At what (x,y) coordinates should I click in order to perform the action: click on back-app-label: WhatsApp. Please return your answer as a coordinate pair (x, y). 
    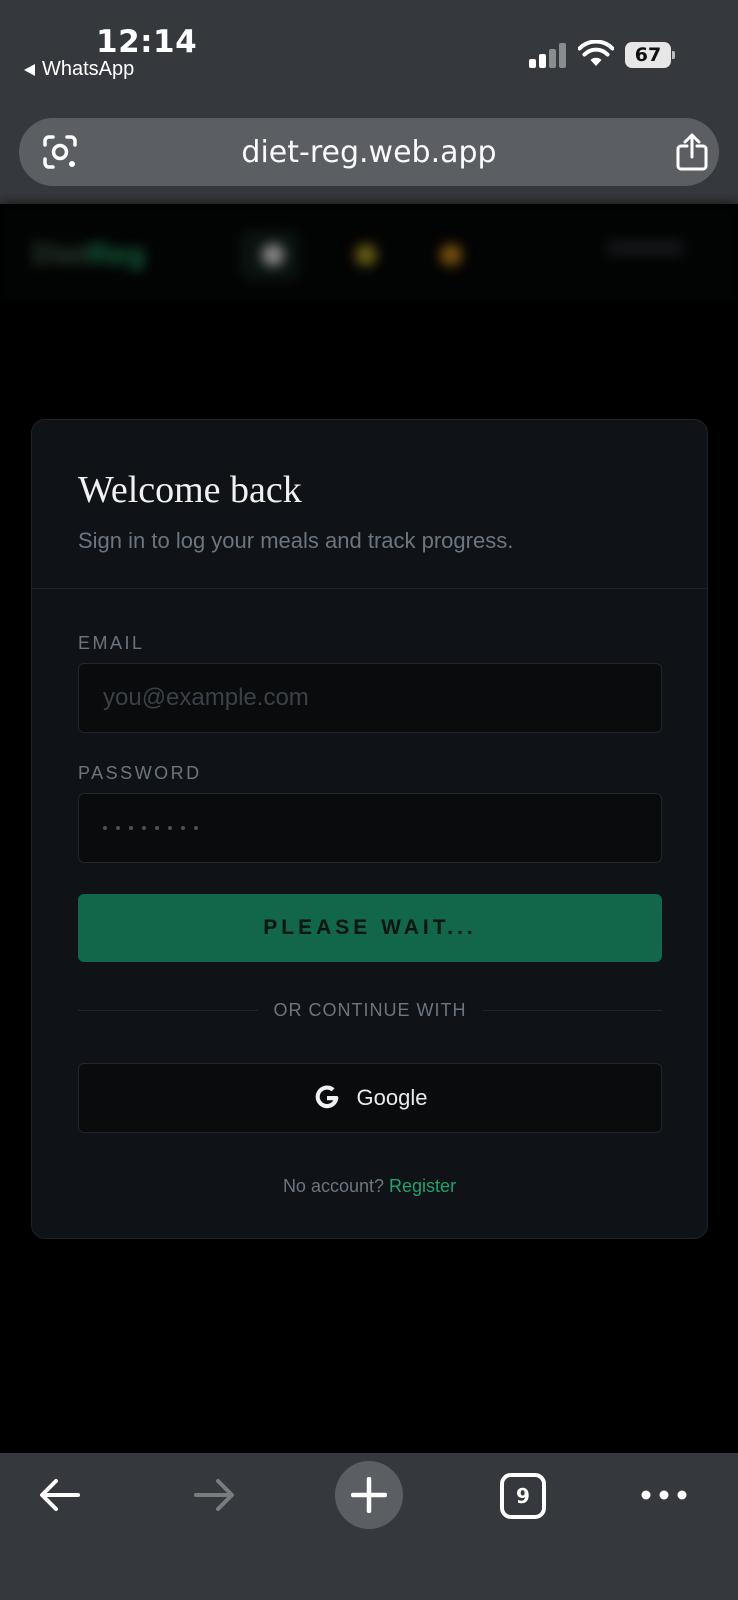
    Looking at the image, I should click on (88, 69).